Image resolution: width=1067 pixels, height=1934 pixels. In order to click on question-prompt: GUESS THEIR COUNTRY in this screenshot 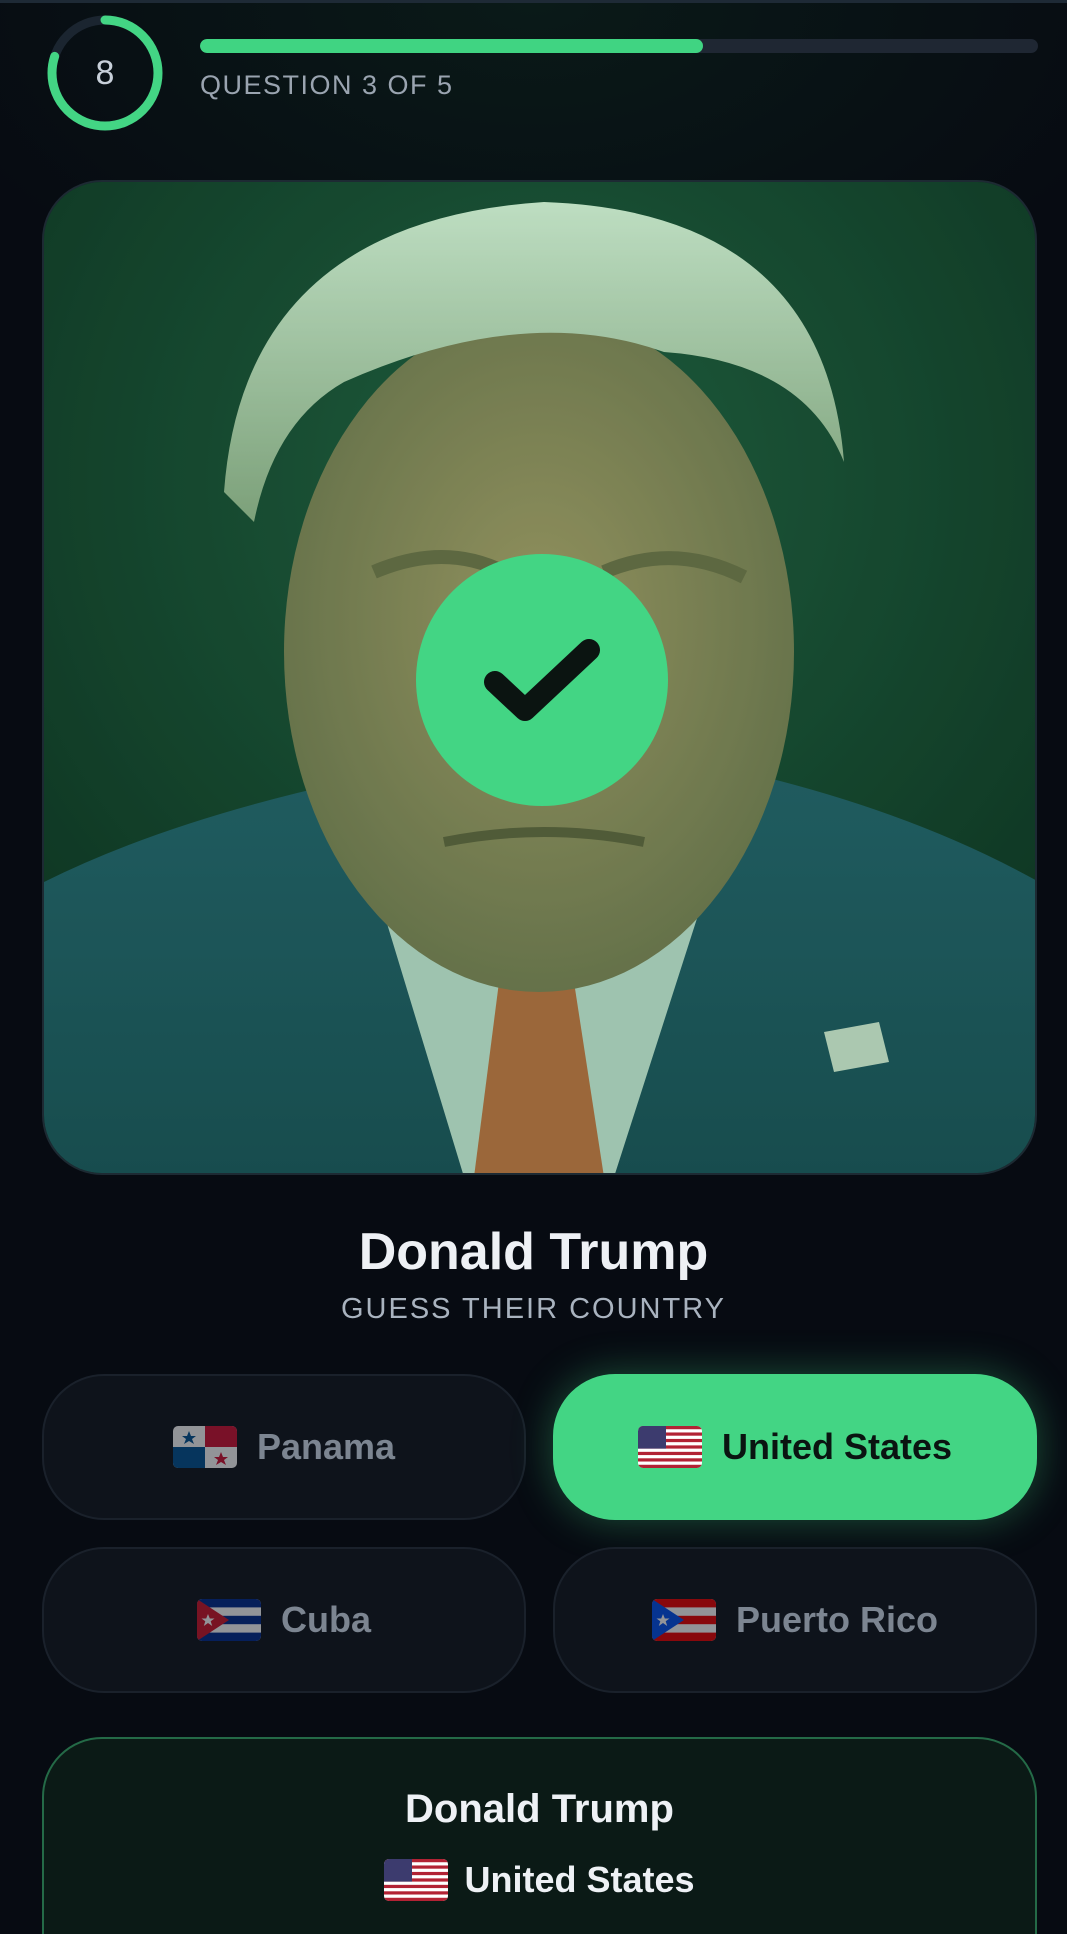, I will do `click(533, 1309)`.